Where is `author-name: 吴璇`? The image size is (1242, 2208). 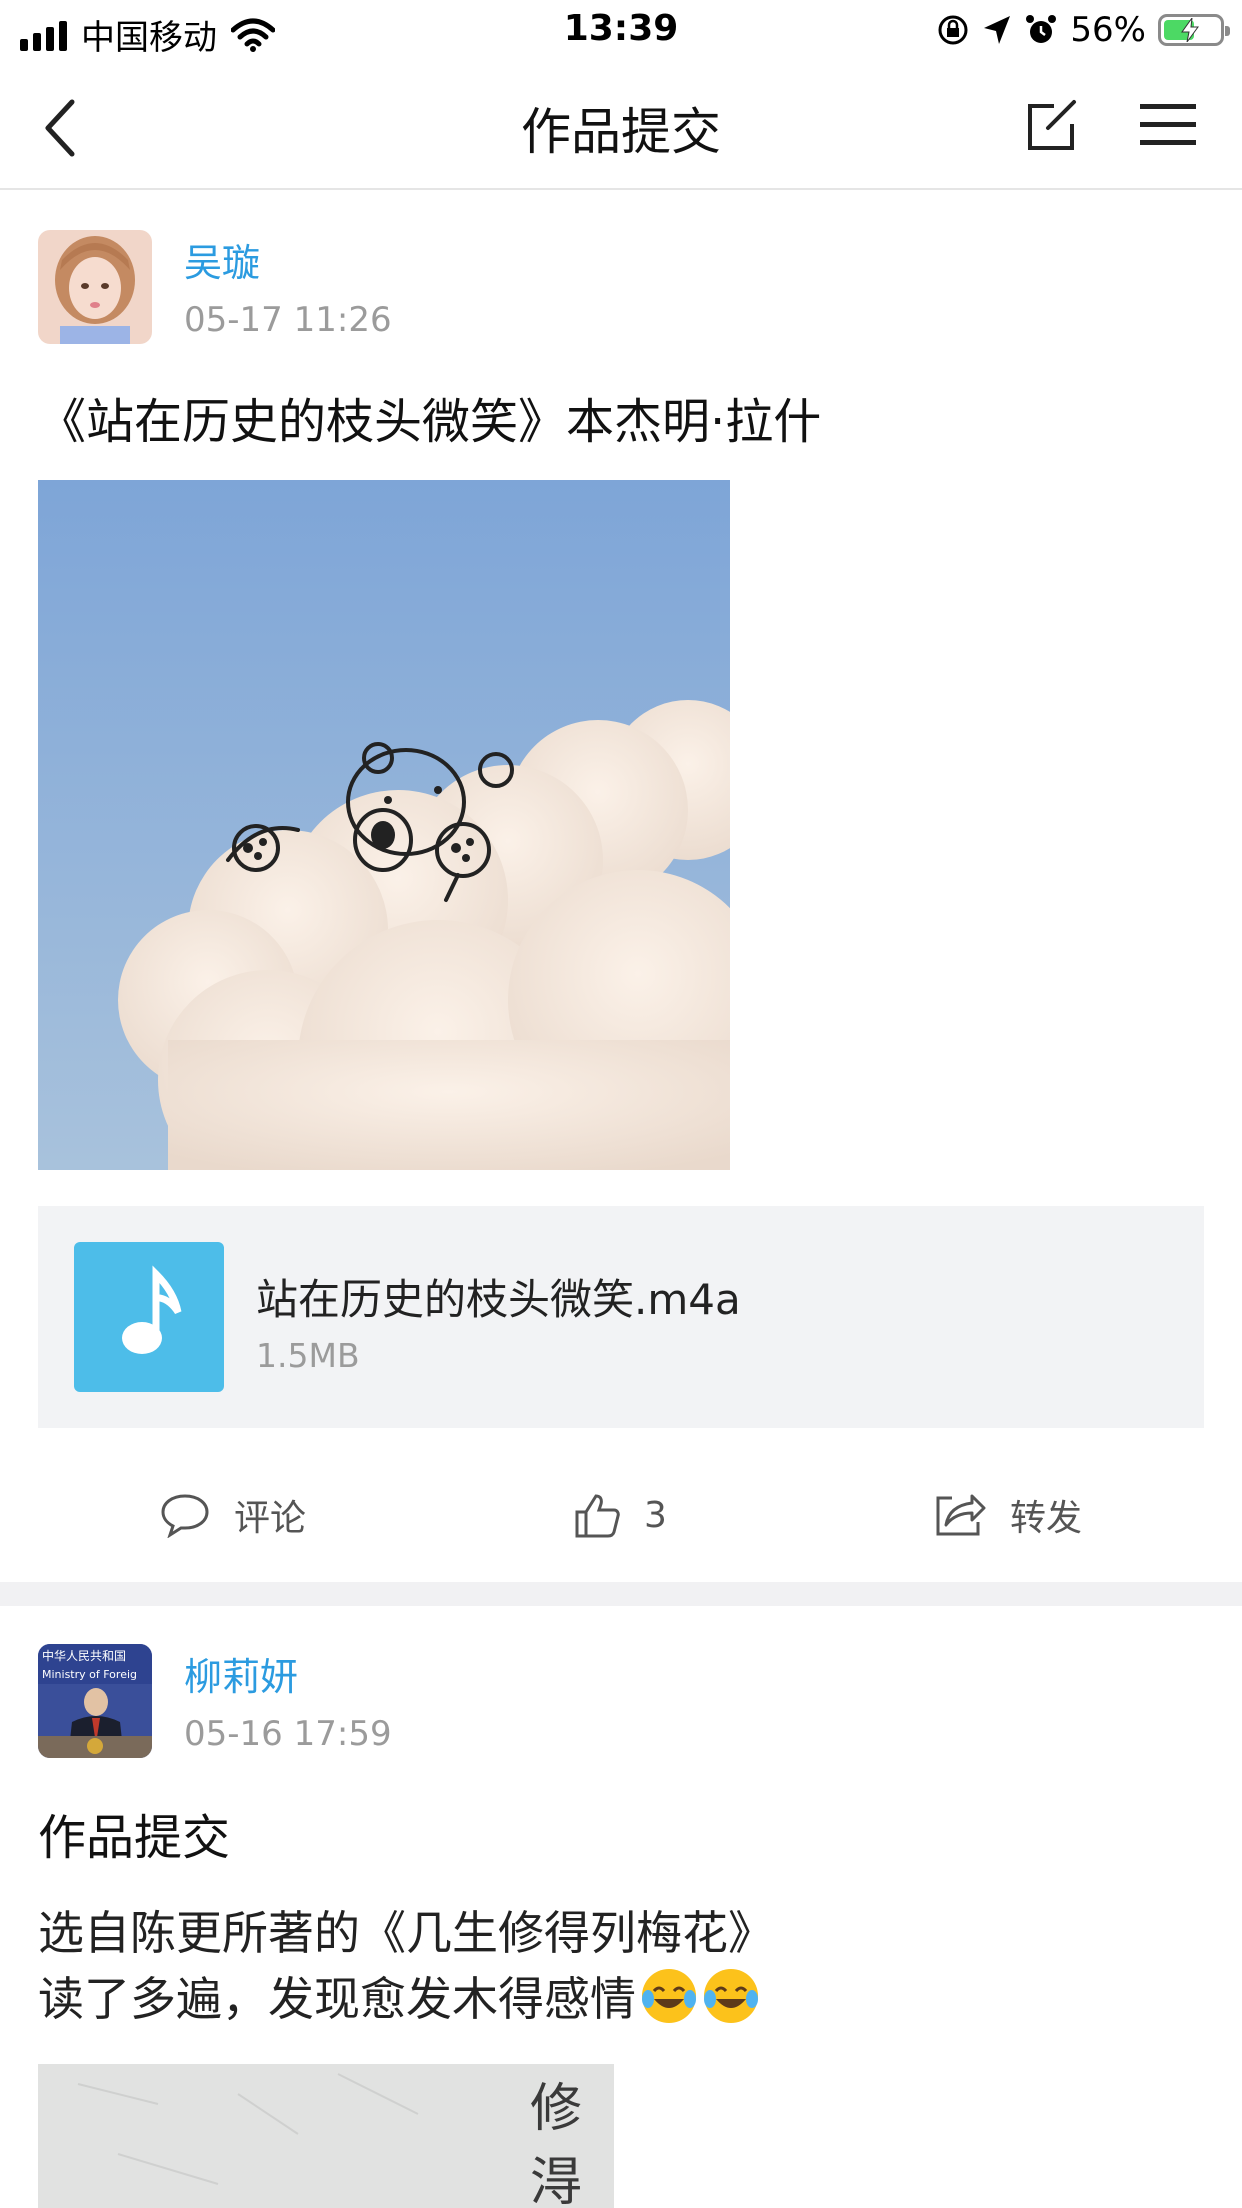
author-name: 吴璇 is located at coordinates (222, 259).